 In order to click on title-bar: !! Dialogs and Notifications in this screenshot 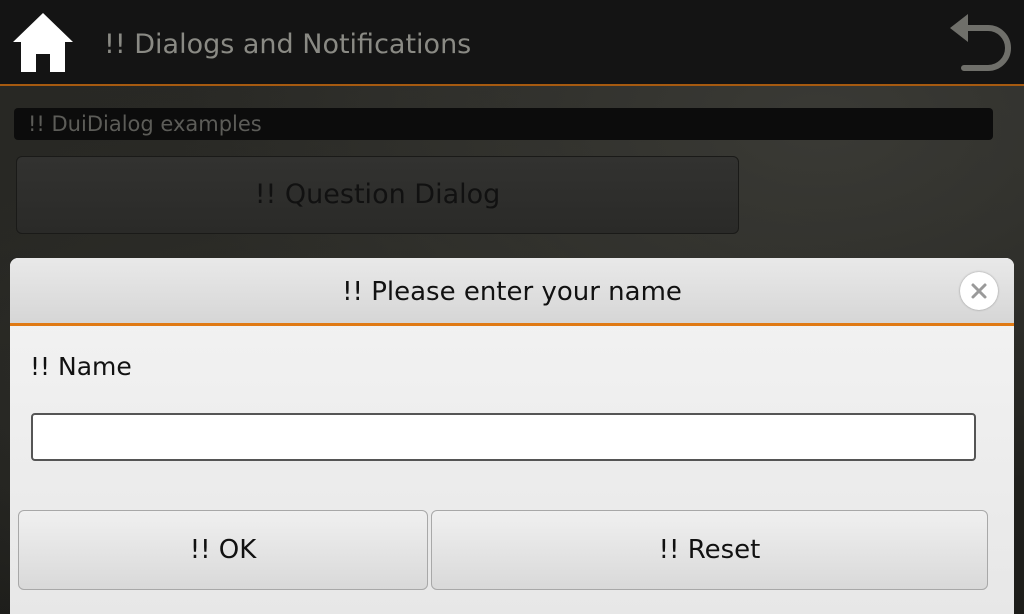, I will do `click(512, 43)`.